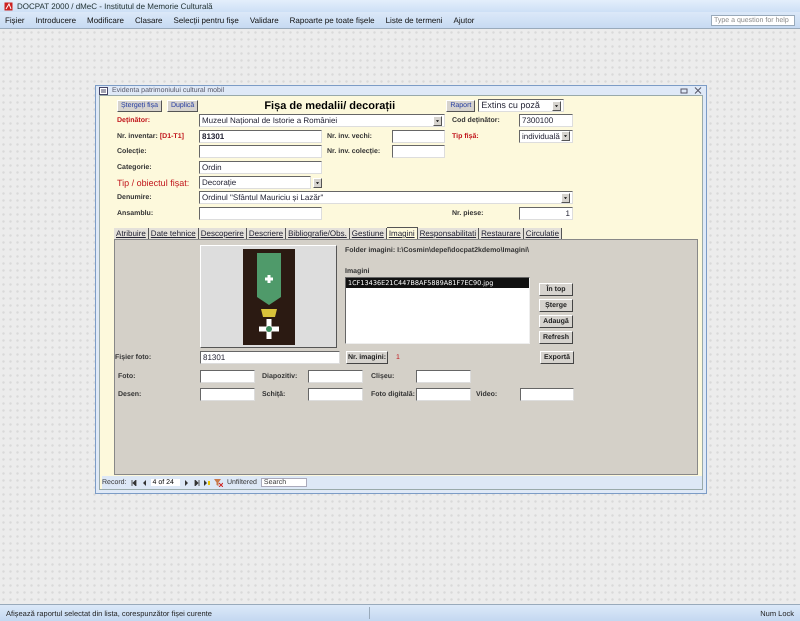  Describe the element at coordinates (521, 105) in the screenshot. I see `report-combo: Extins cu poză` at that location.